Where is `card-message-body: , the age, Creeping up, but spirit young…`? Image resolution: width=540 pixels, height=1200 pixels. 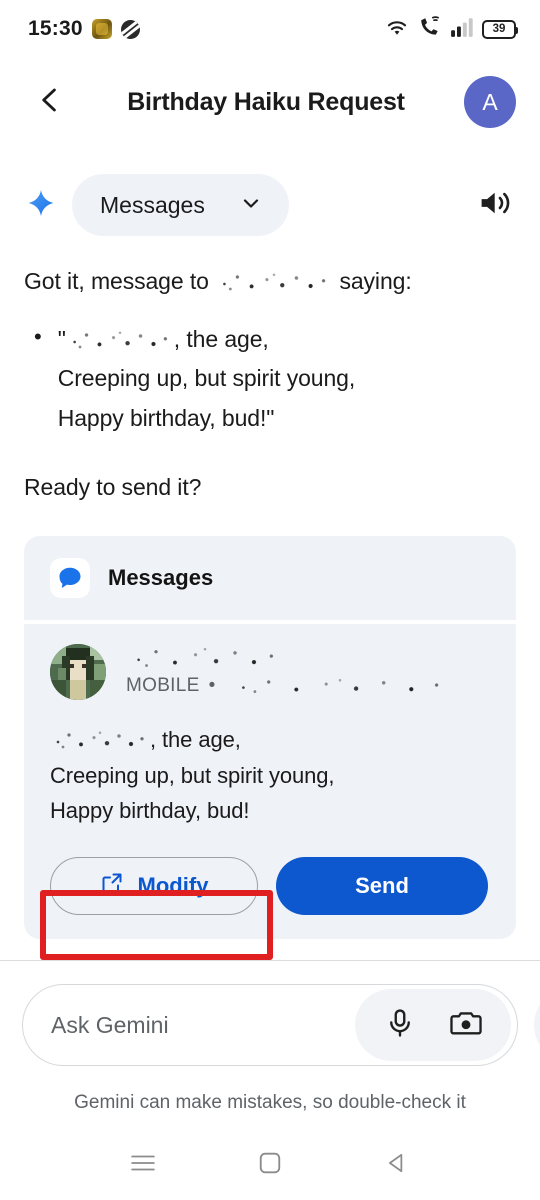
card-message-body: , the age, Creeping up, but spirit young… is located at coordinates (270, 767).